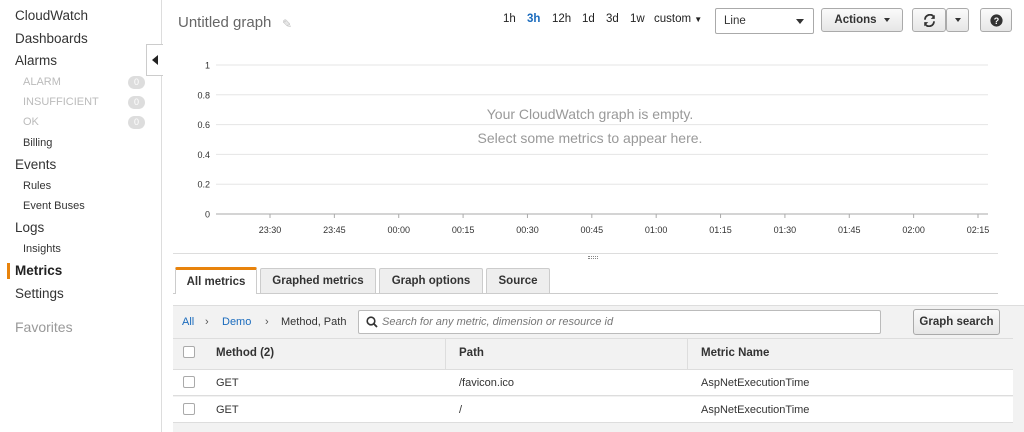 This screenshot has height=432, width=1024. I want to click on actions-label: Actions, so click(855, 20).